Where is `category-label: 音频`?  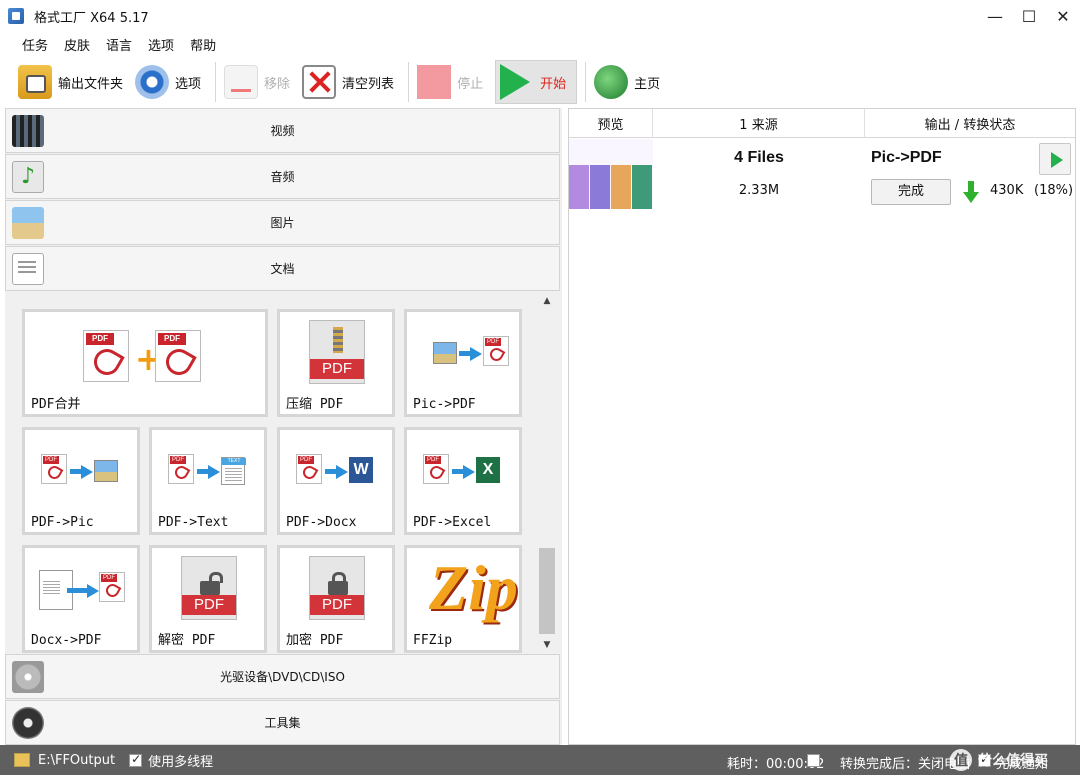 category-label: 音频 is located at coordinates (282, 177).